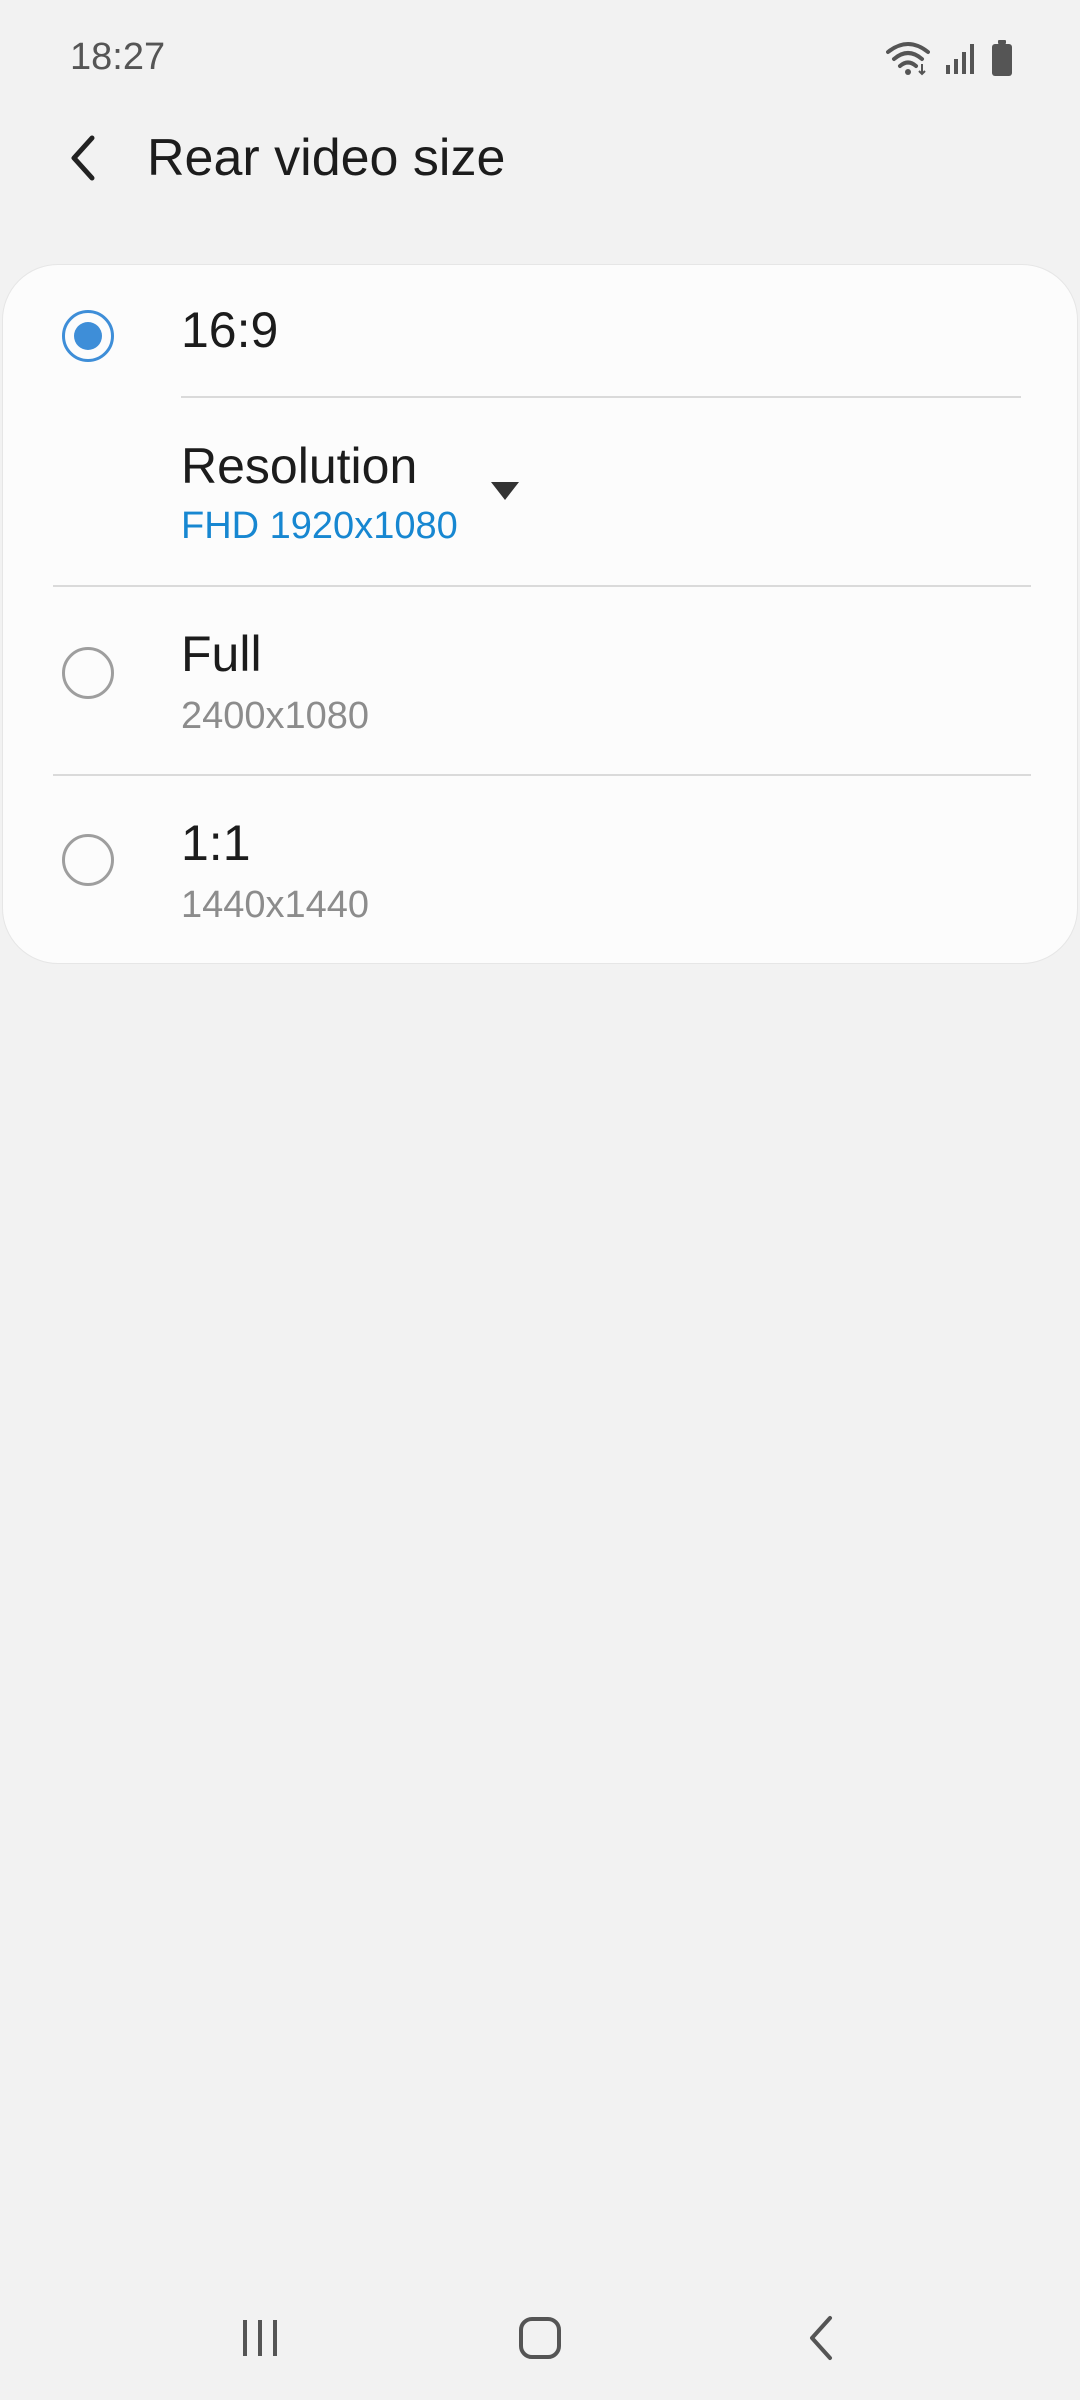 This screenshot has height=2400, width=1080. What do you see at coordinates (275, 716) in the screenshot?
I see `option-subtitle: 2400x1080` at bounding box center [275, 716].